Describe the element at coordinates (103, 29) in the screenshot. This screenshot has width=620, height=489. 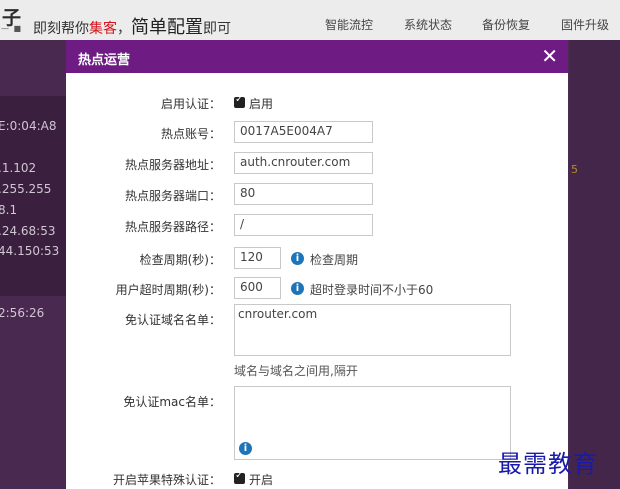
I see `slogan-highlight: 集客` at that location.